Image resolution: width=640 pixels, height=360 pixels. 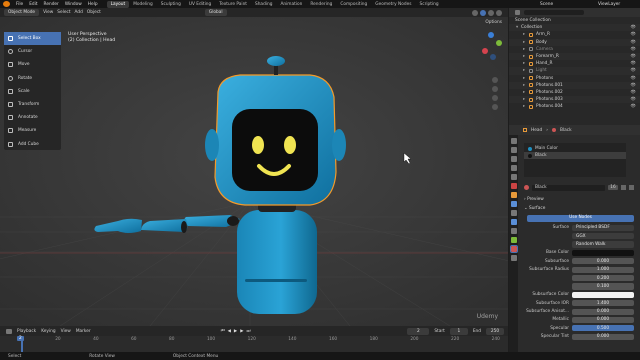 I want to click on tool-scale: Scale, so click(x=32, y=91).